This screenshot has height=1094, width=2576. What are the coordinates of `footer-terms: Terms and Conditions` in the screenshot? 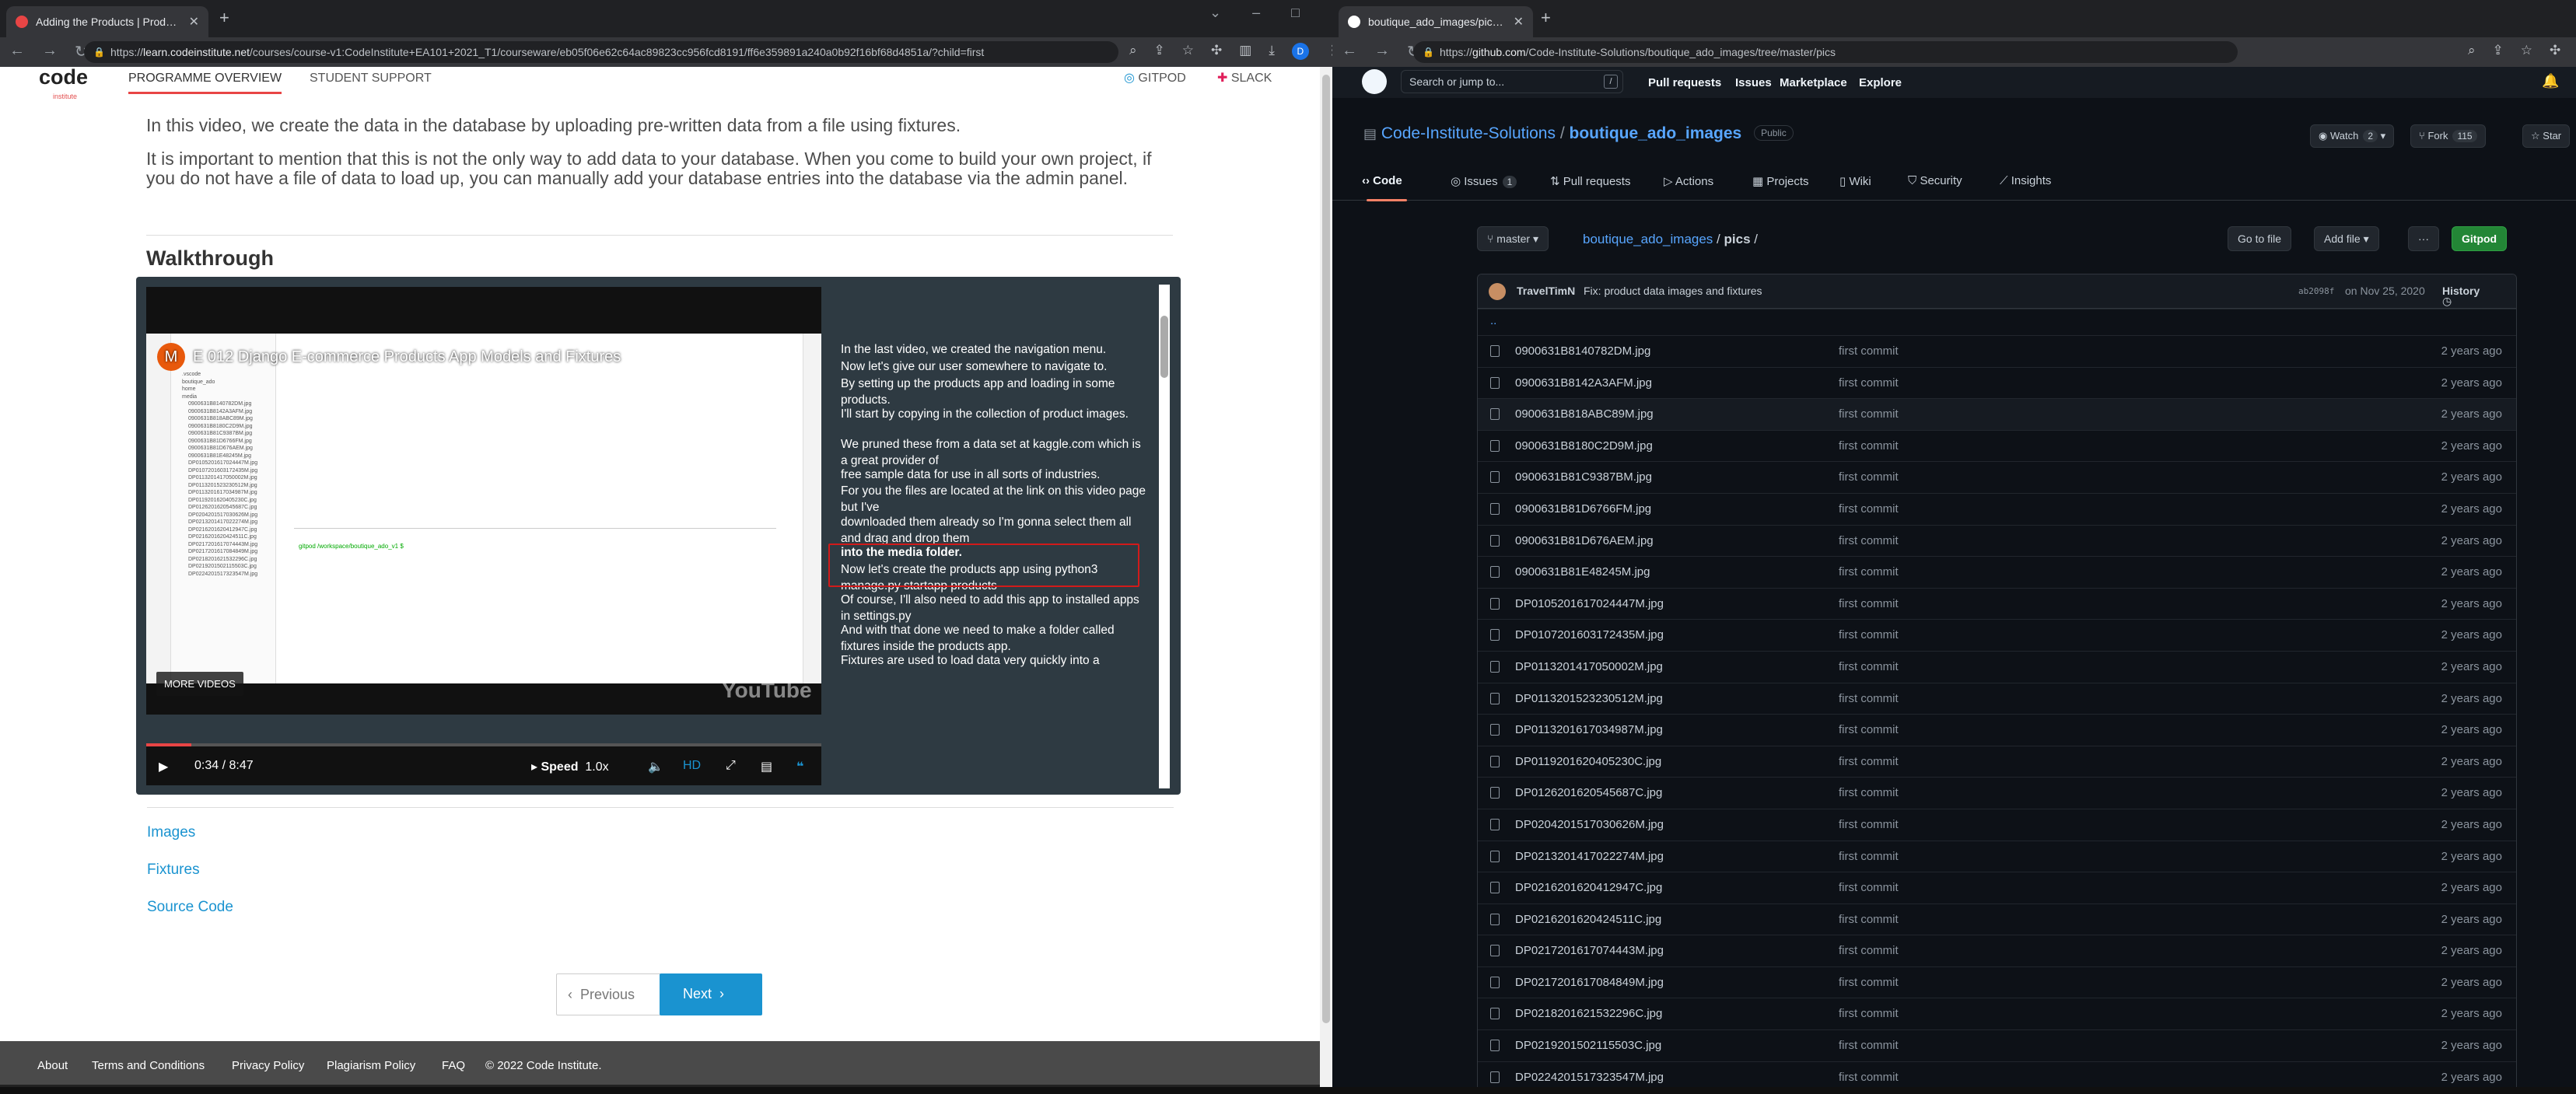 It's located at (149, 1065).